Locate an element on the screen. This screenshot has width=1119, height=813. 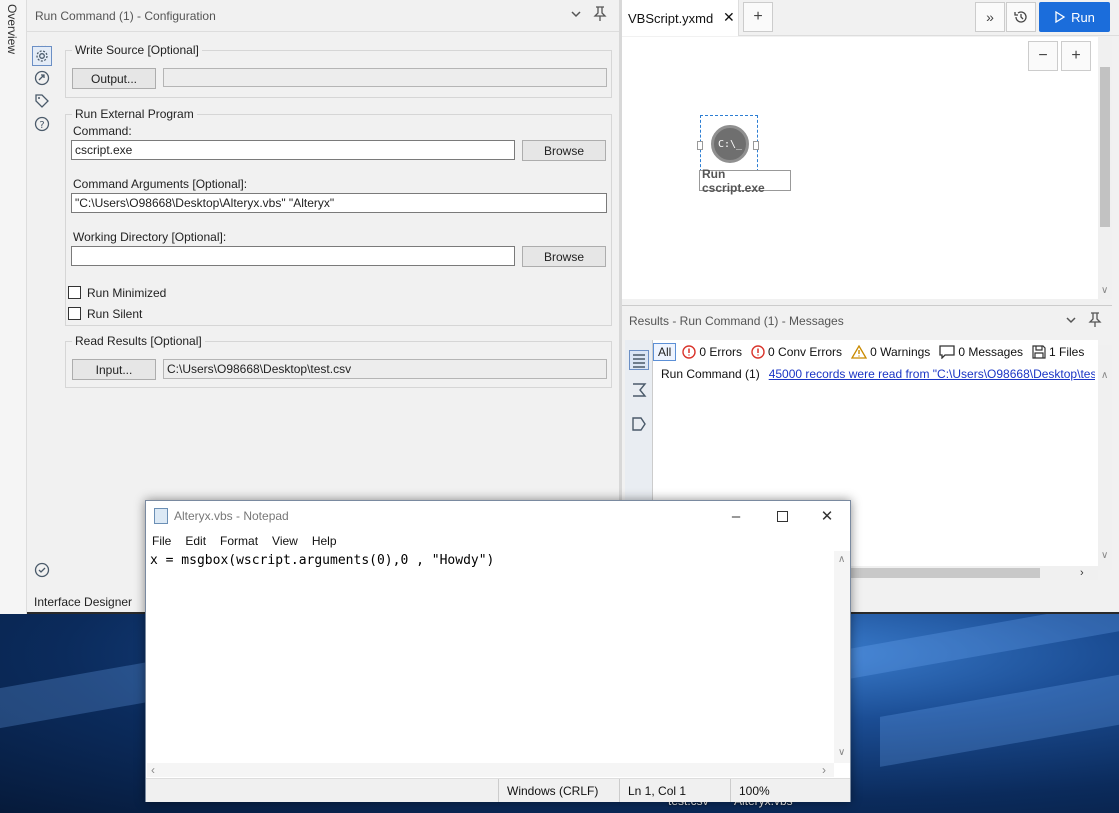
double-chevron-right-icon: » is located at coordinates (990, 17).